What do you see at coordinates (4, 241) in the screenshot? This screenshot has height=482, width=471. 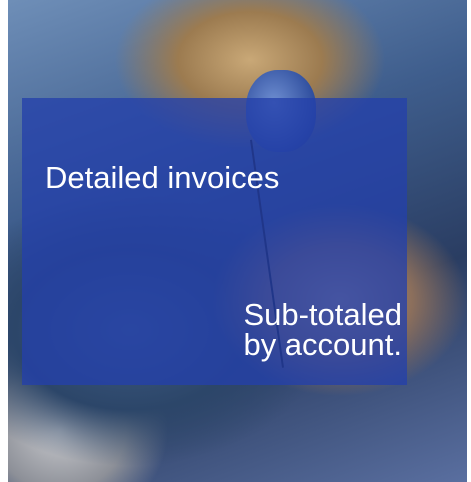 I see `left-border` at bounding box center [4, 241].